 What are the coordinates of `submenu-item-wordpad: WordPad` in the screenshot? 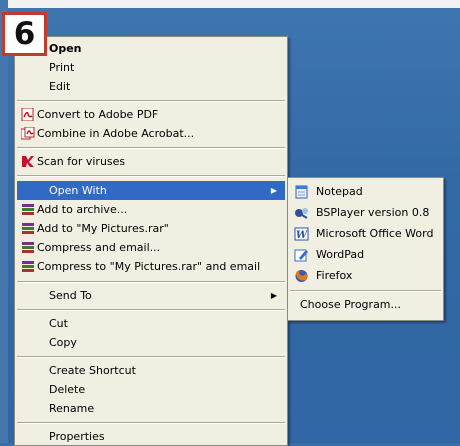 It's located at (365, 255).